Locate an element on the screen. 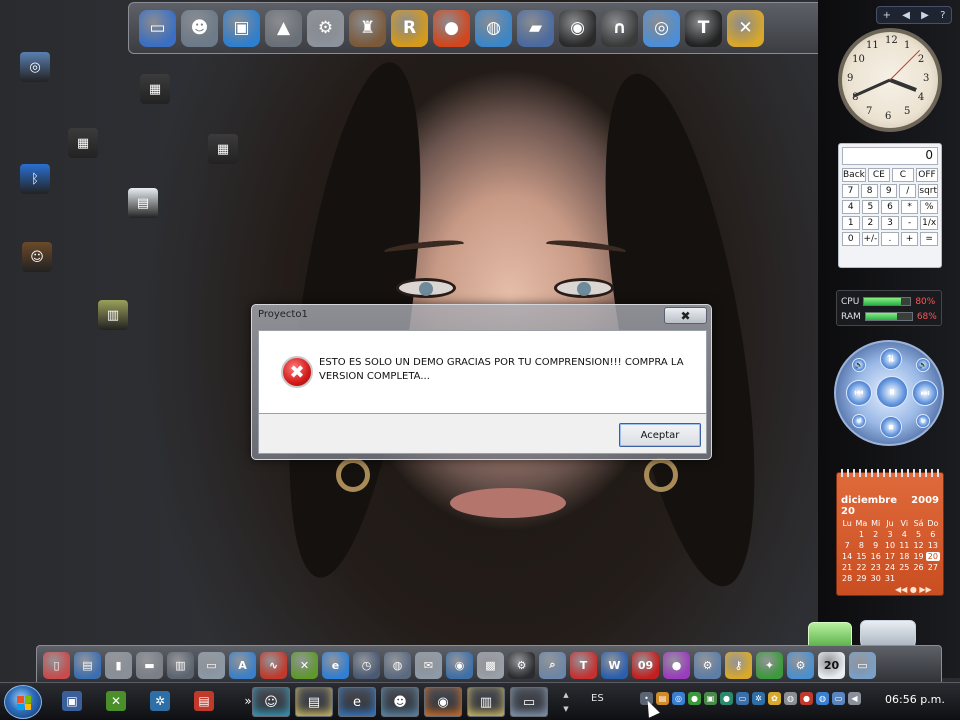 Image resolution: width=960 pixels, height=720 pixels. pdf-quicklaunch-icon: ▤ is located at coordinates (204, 701).